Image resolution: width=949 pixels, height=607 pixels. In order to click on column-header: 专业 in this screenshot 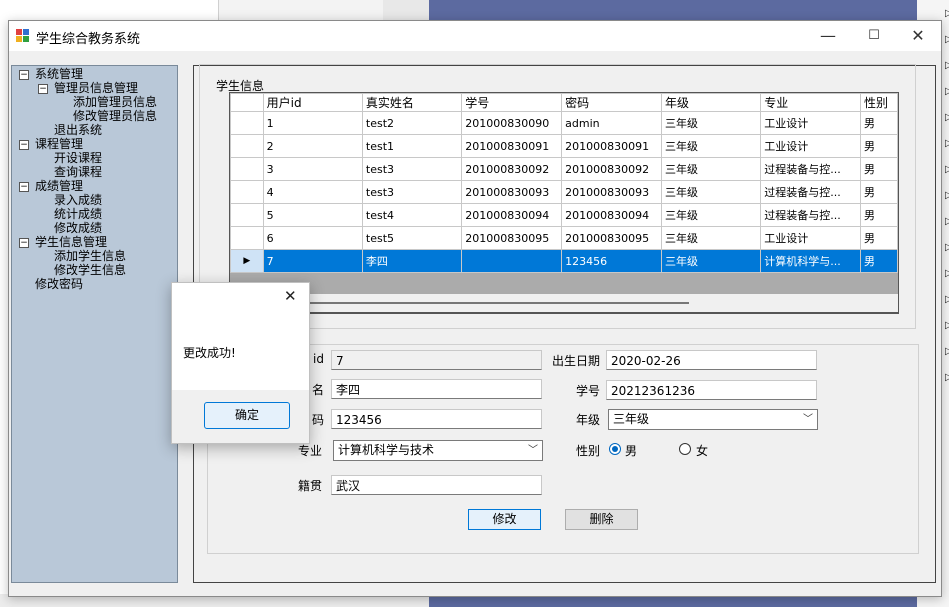, I will do `click(811, 102)`.